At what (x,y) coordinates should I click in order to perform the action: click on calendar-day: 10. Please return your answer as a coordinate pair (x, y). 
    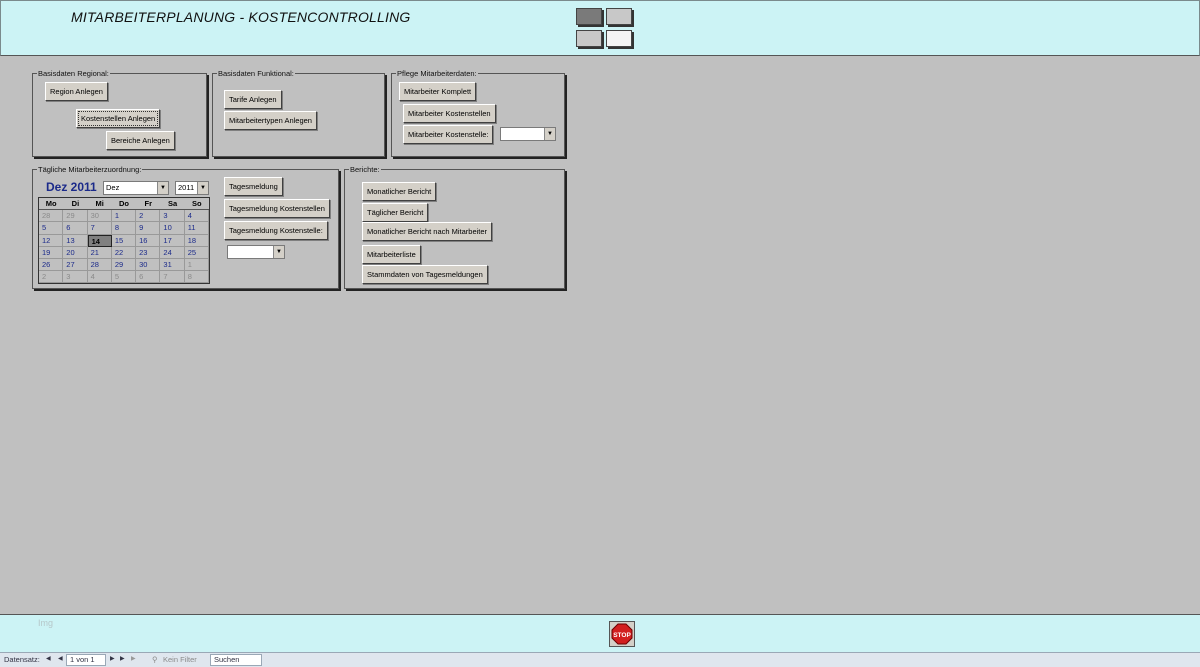
    Looking at the image, I should click on (172, 228).